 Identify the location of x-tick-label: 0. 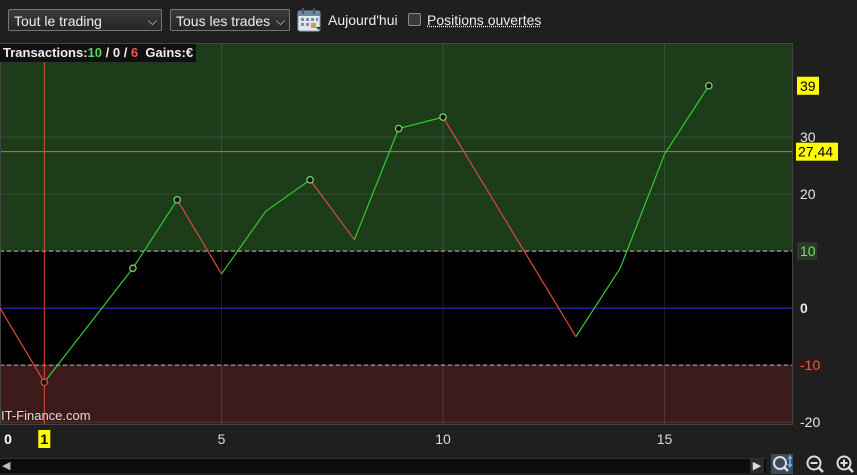
(8, 439).